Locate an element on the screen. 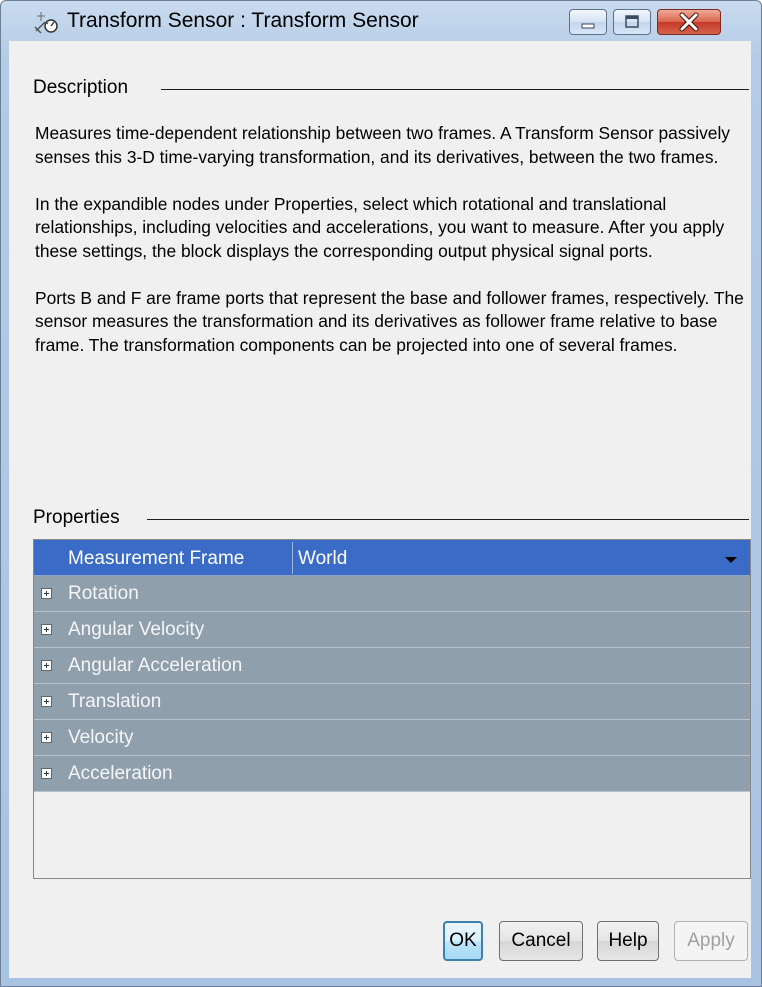 Image resolution: width=762 pixels, height=987 pixels. properties-group-label: Properties is located at coordinates (79, 518).